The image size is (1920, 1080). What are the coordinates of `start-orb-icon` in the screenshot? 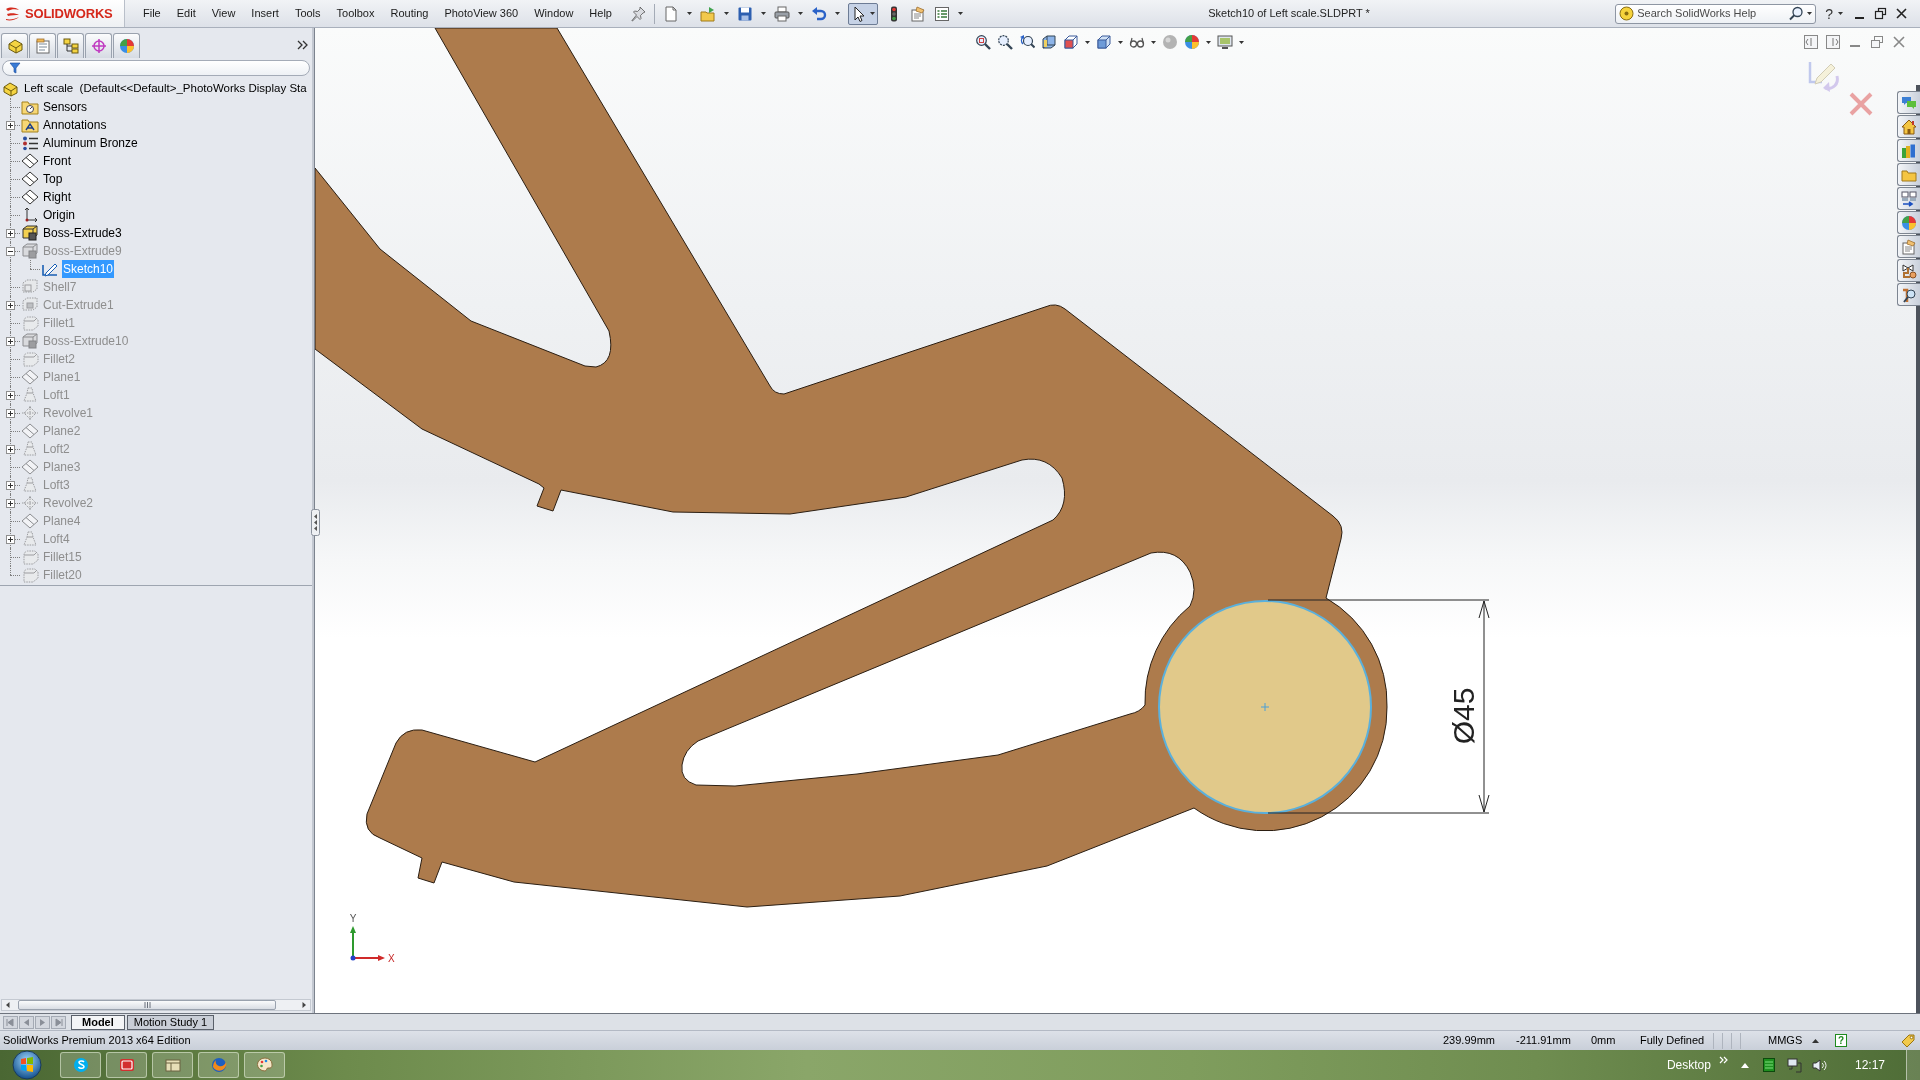 It's located at (27, 1065).